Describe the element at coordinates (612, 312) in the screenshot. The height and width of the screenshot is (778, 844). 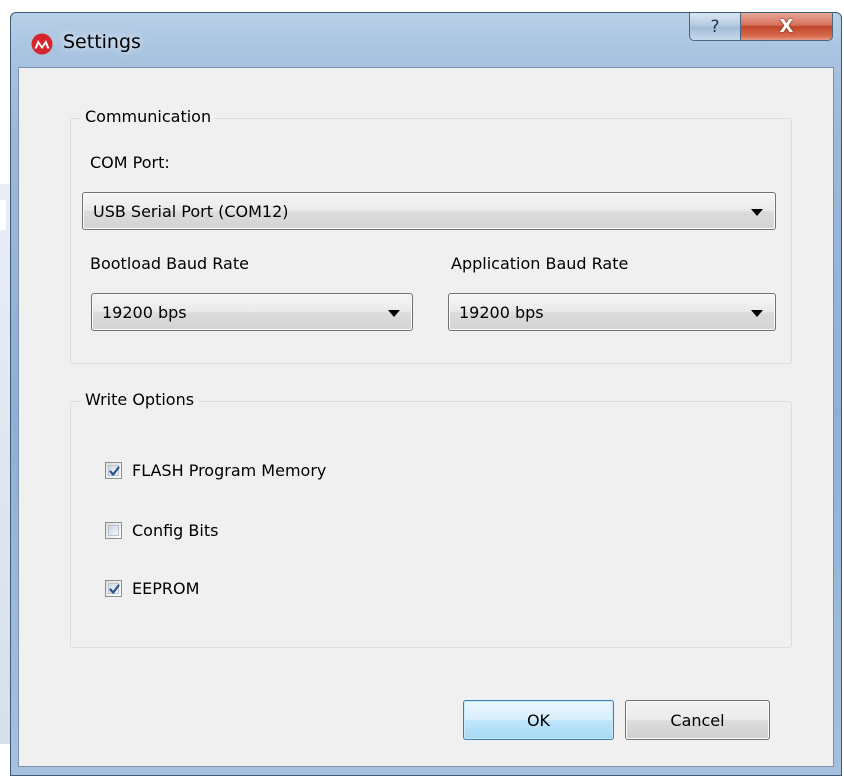
I see `application-baud-select: 19200 bps` at that location.